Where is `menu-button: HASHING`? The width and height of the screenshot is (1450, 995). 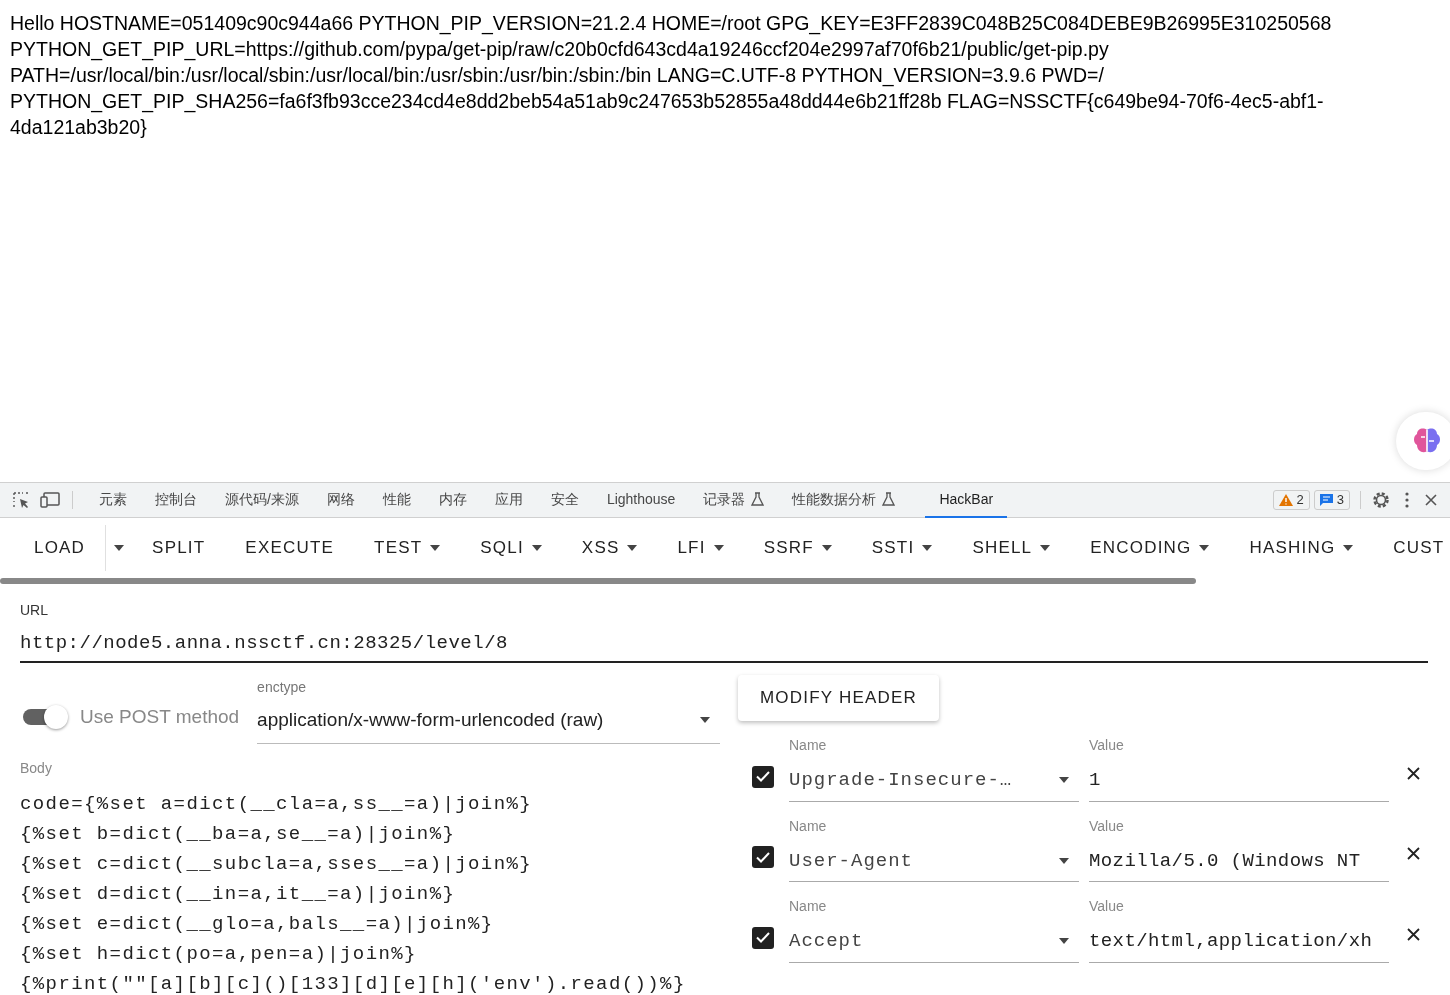 menu-button: HASHING is located at coordinates (1301, 548).